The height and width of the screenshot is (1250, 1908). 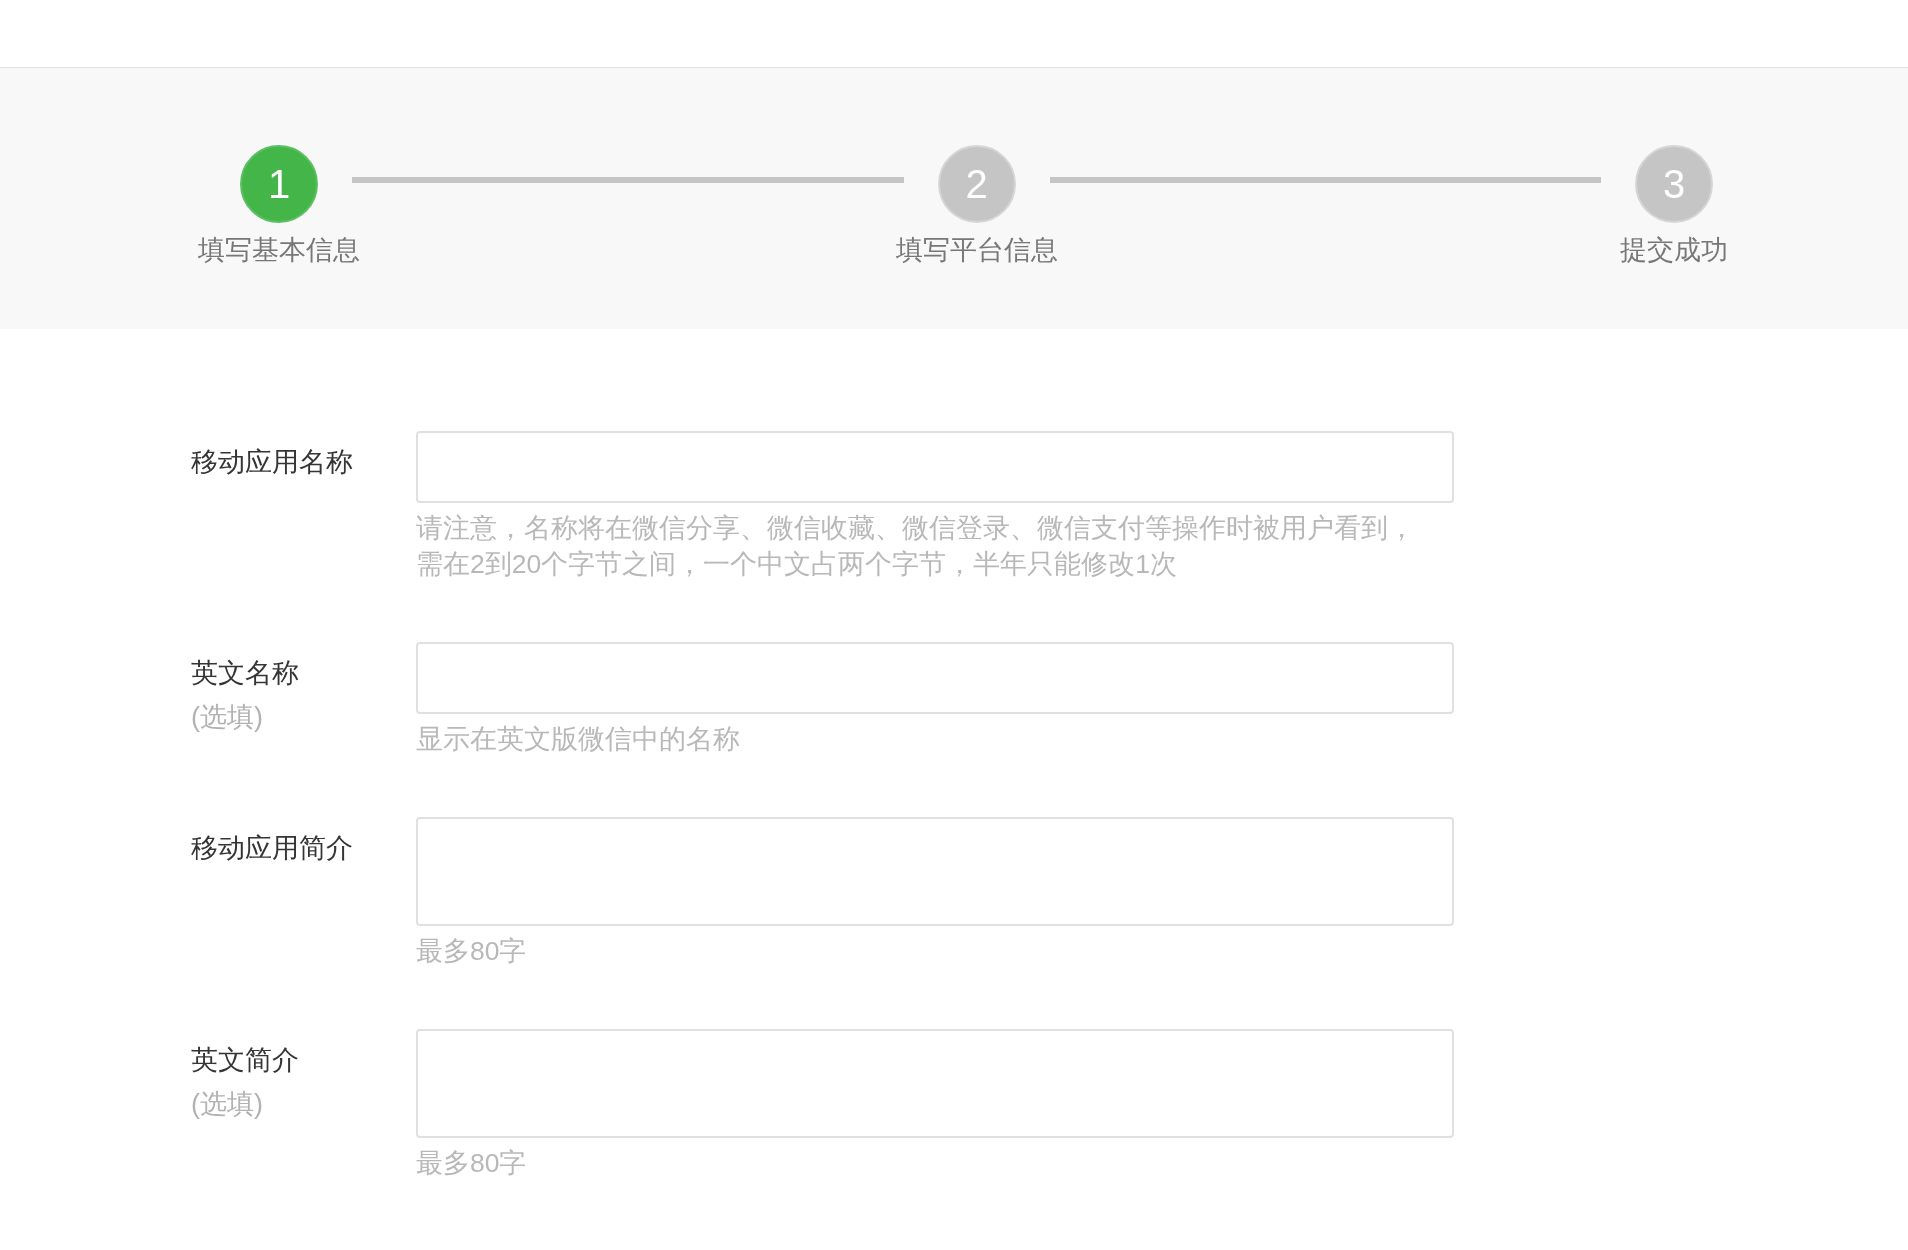 What do you see at coordinates (279, 250) in the screenshot?
I see `step-label: 填写基本信息` at bounding box center [279, 250].